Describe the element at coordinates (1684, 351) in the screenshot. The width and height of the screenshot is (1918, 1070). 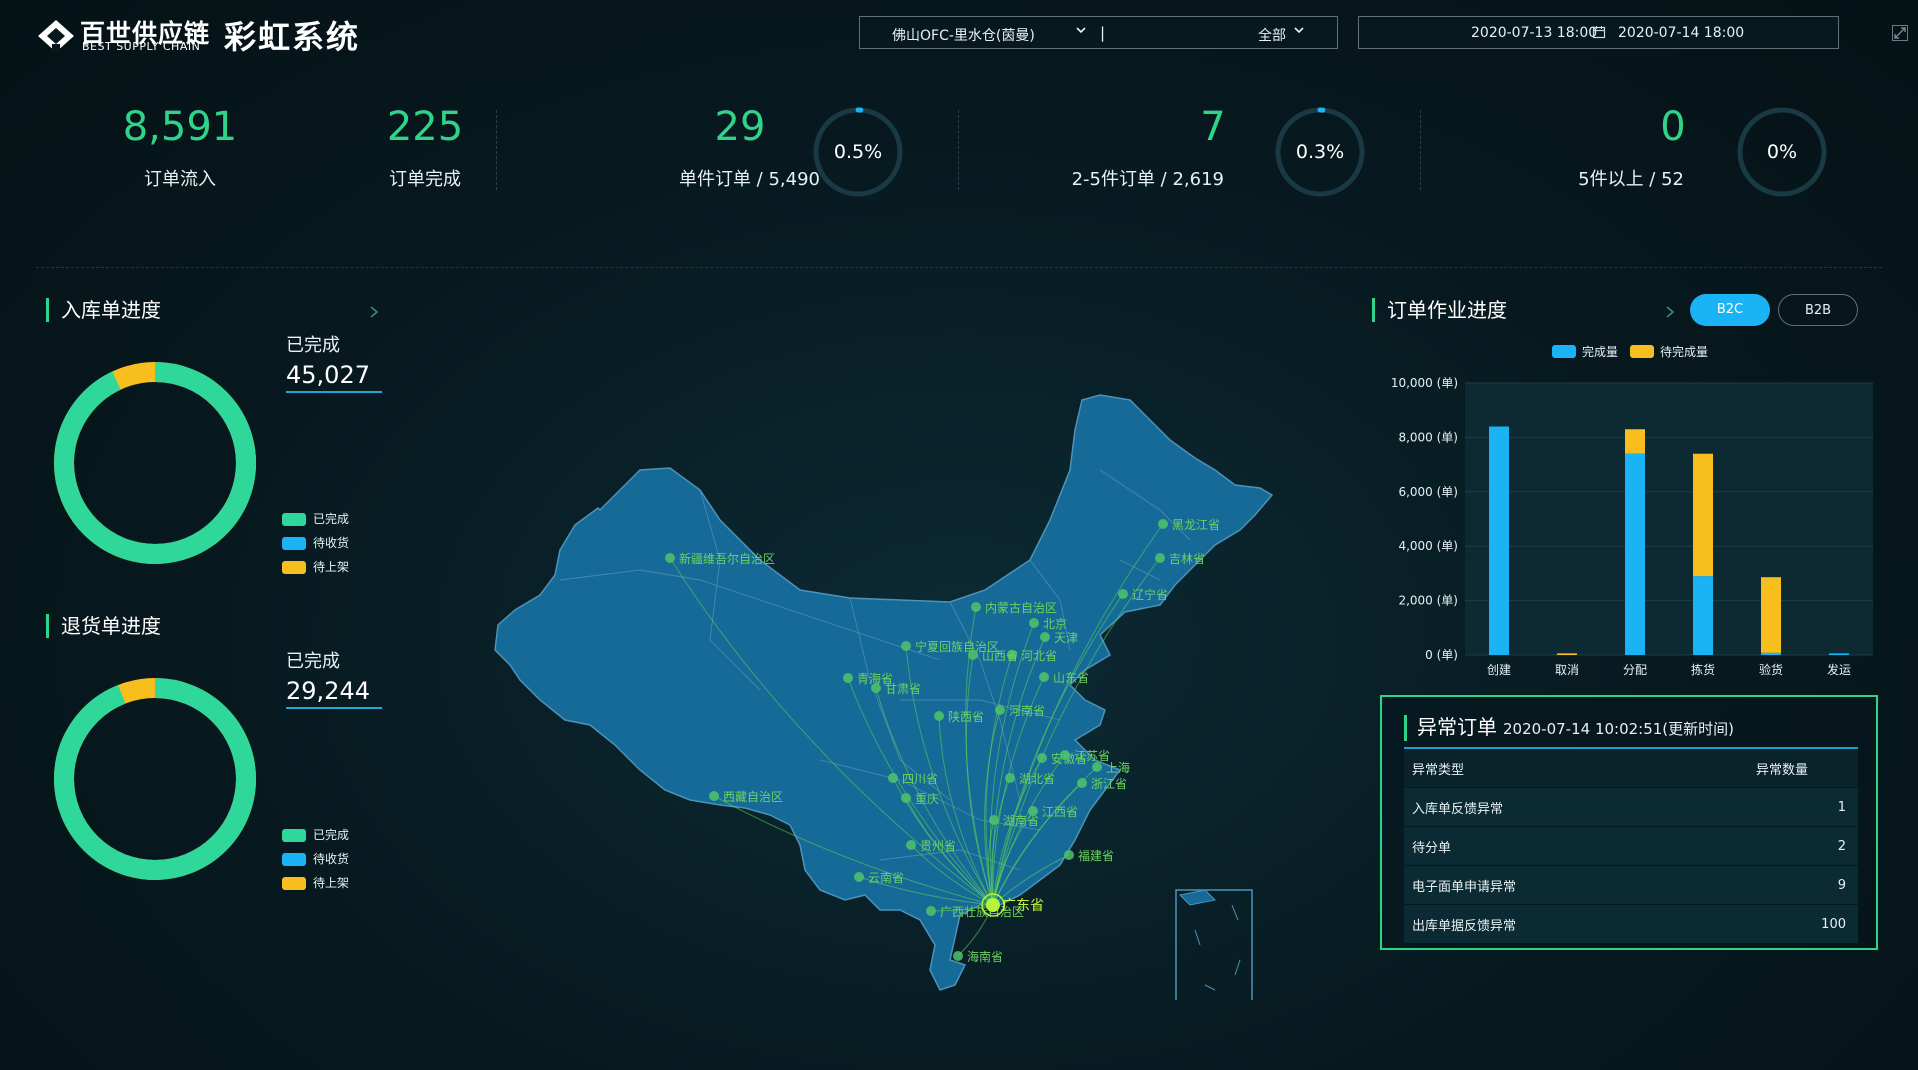
I see `legend-label: 待完成量` at that location.